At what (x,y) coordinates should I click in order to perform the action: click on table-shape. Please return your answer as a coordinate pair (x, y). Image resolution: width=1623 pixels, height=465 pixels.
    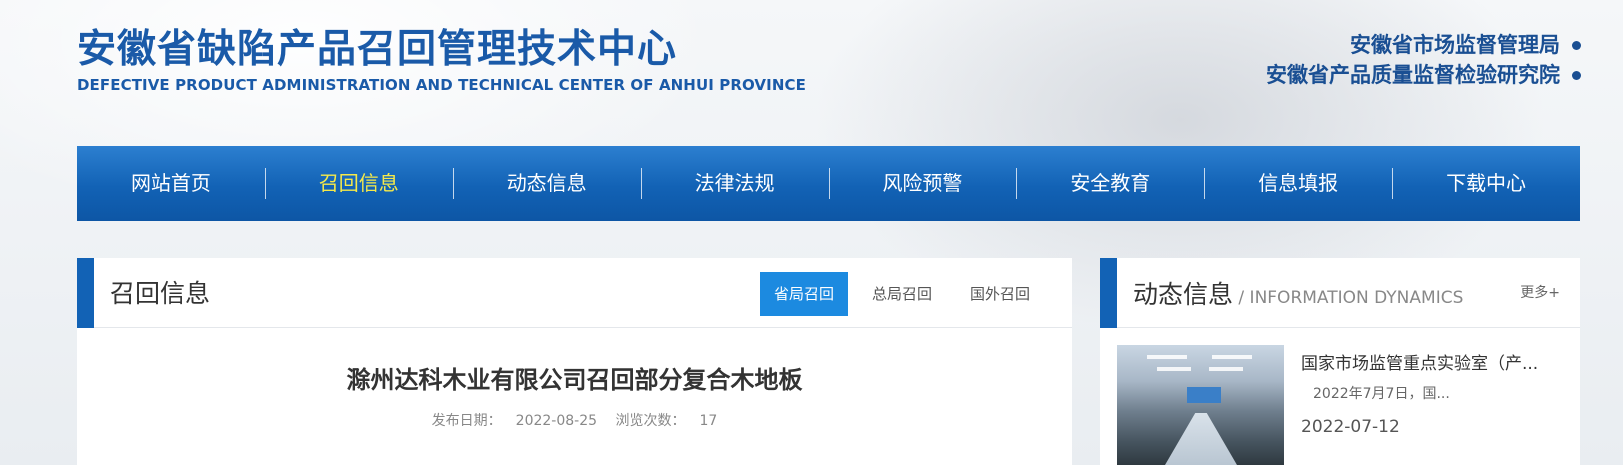
    Looking at the image, I should click on (1201, 439).